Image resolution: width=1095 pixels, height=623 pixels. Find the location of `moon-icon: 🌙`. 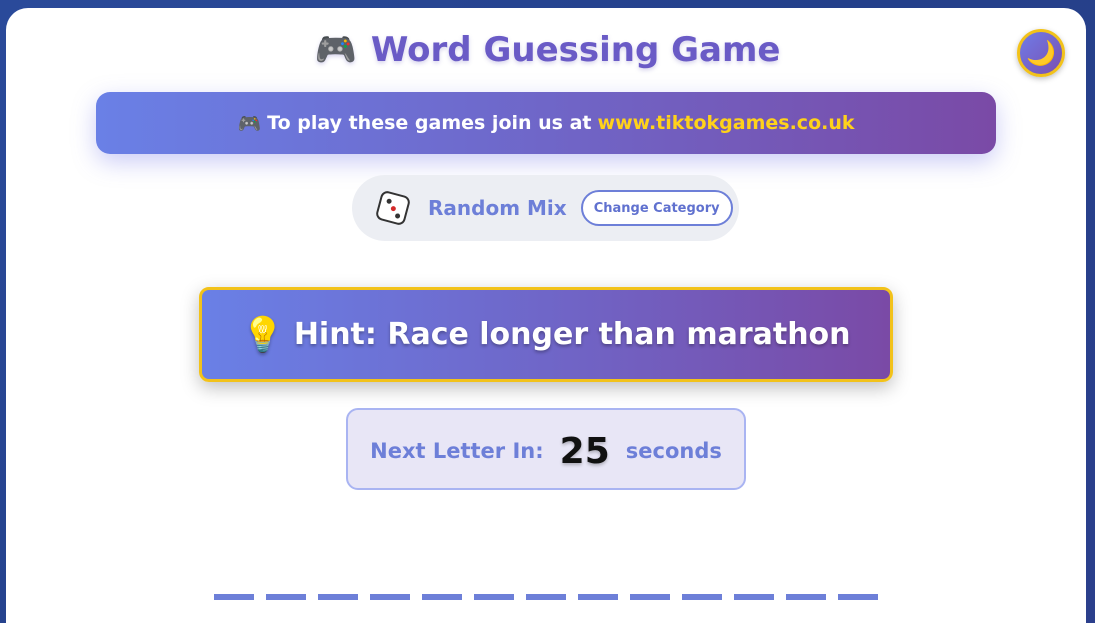

moon-icon: 🌙 is located at coordinates (1041, 53).